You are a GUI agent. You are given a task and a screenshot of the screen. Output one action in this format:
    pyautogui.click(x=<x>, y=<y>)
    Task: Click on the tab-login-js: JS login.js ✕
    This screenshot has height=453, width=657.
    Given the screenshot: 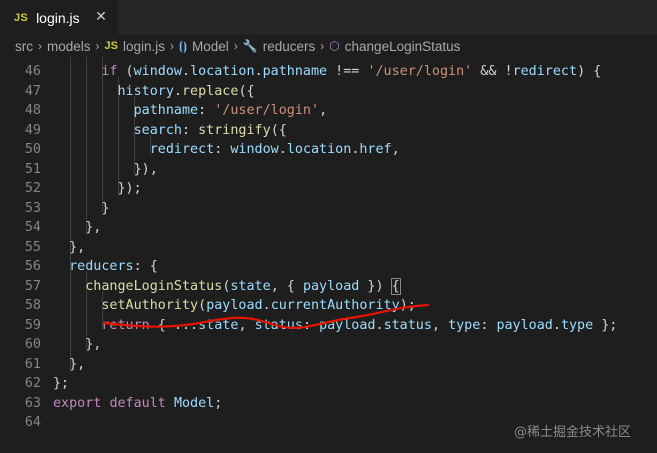 What is the action you would take?
    pyautogui.click(x=59, y=17)
    